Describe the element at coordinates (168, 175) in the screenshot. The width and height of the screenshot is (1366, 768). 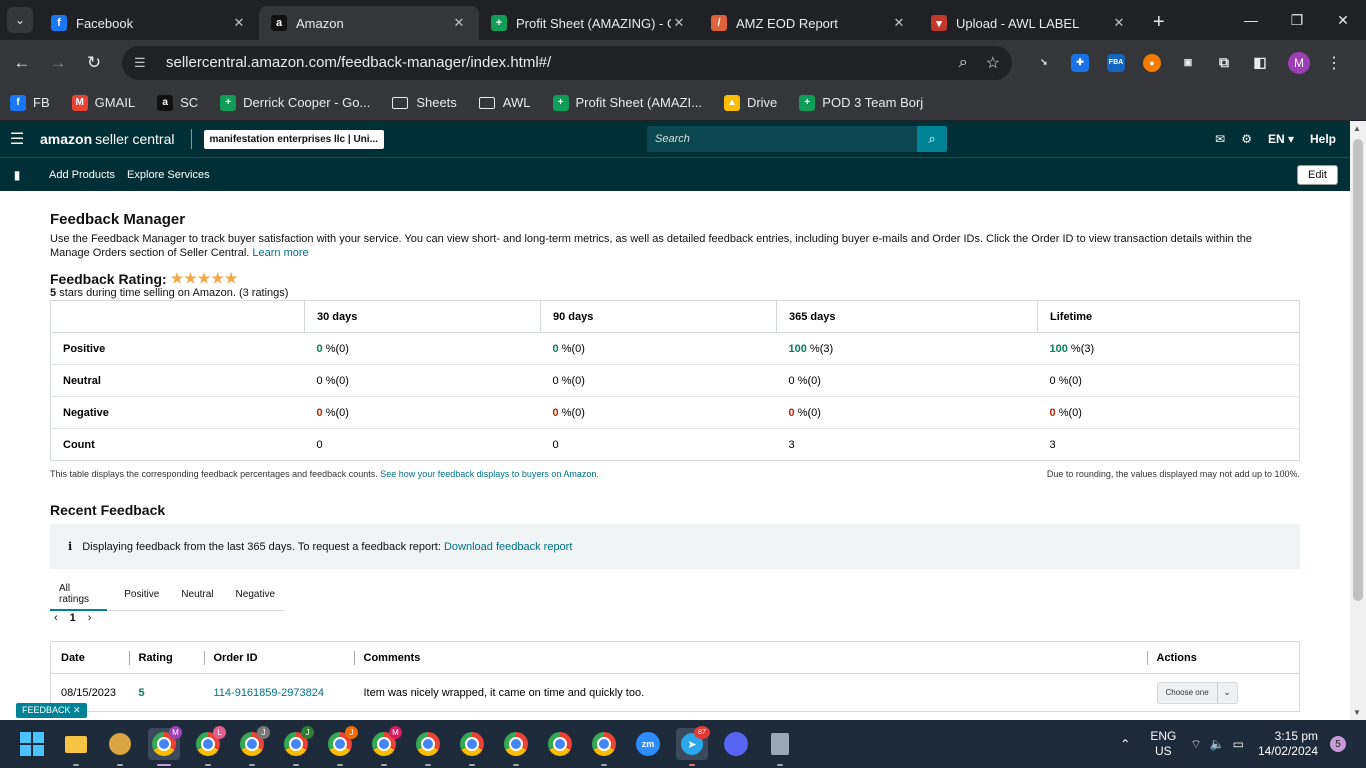
I see `nav-explore-services: Explore Services` at that location.